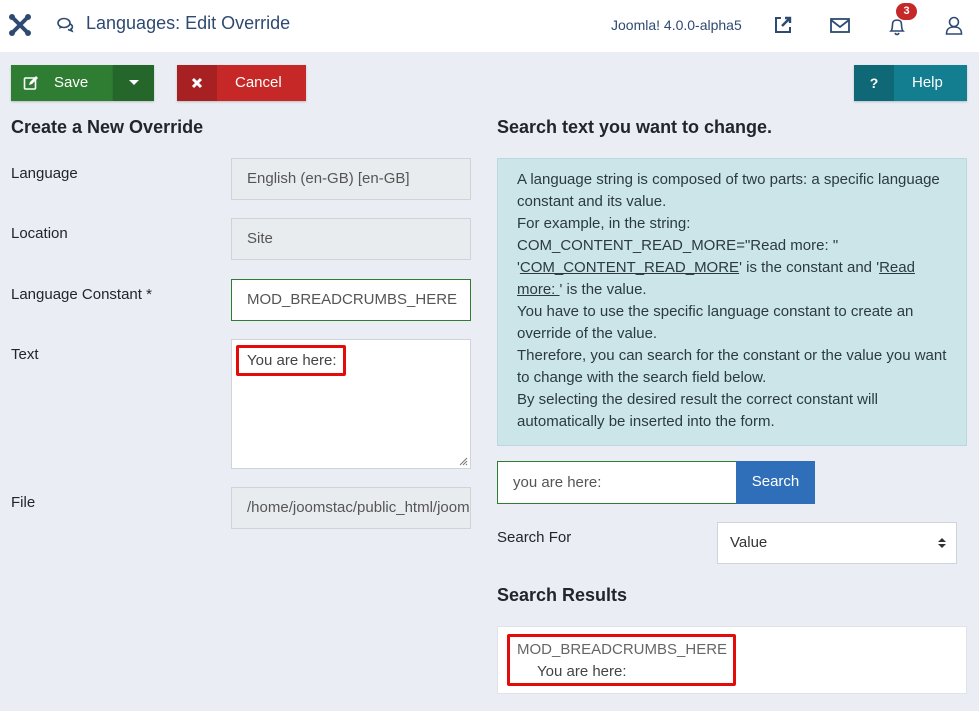 Image resolution: width=979 pixels, height=711 pixels. Describe the element at coordinates (676, 25) in the screenshot. I see `version-label: Joomla! 4.0.0-alpha5` at that location.